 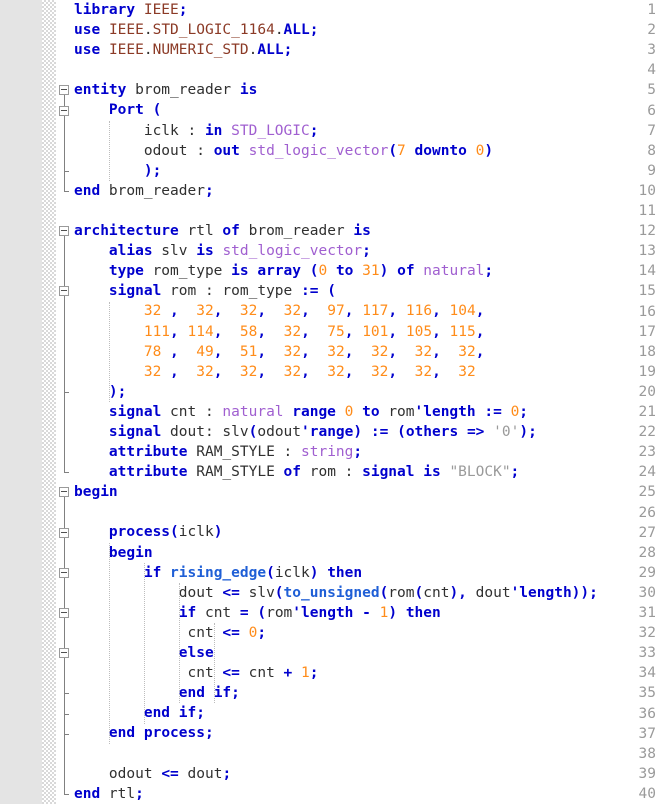 What do you see at coordinates (368, 30) in the screenshot?
I see `code-line: use IEEE.STD_LOGIC_1164.ALL;` at bounding box center [368, 30].